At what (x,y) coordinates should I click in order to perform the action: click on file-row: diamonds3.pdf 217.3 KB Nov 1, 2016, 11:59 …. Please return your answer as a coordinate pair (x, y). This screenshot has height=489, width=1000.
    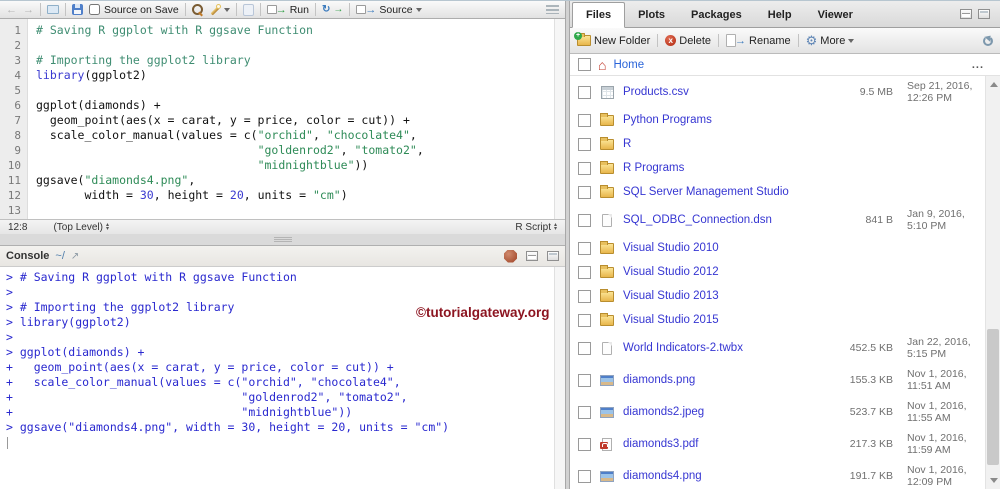
    Looking at the image, I should click on (777, 444).